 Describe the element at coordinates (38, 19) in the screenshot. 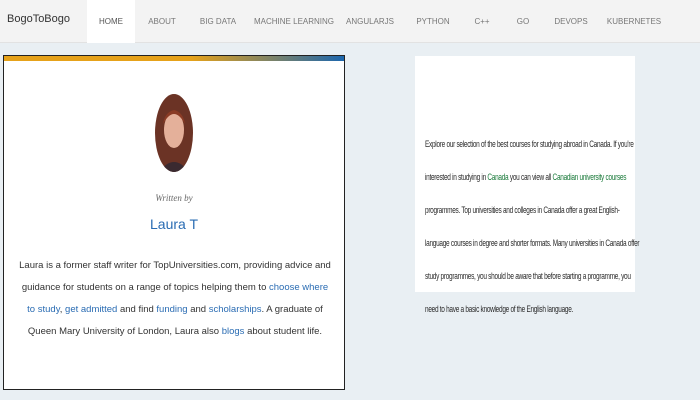

I see `site-brand: BogoToBogo` at that location.